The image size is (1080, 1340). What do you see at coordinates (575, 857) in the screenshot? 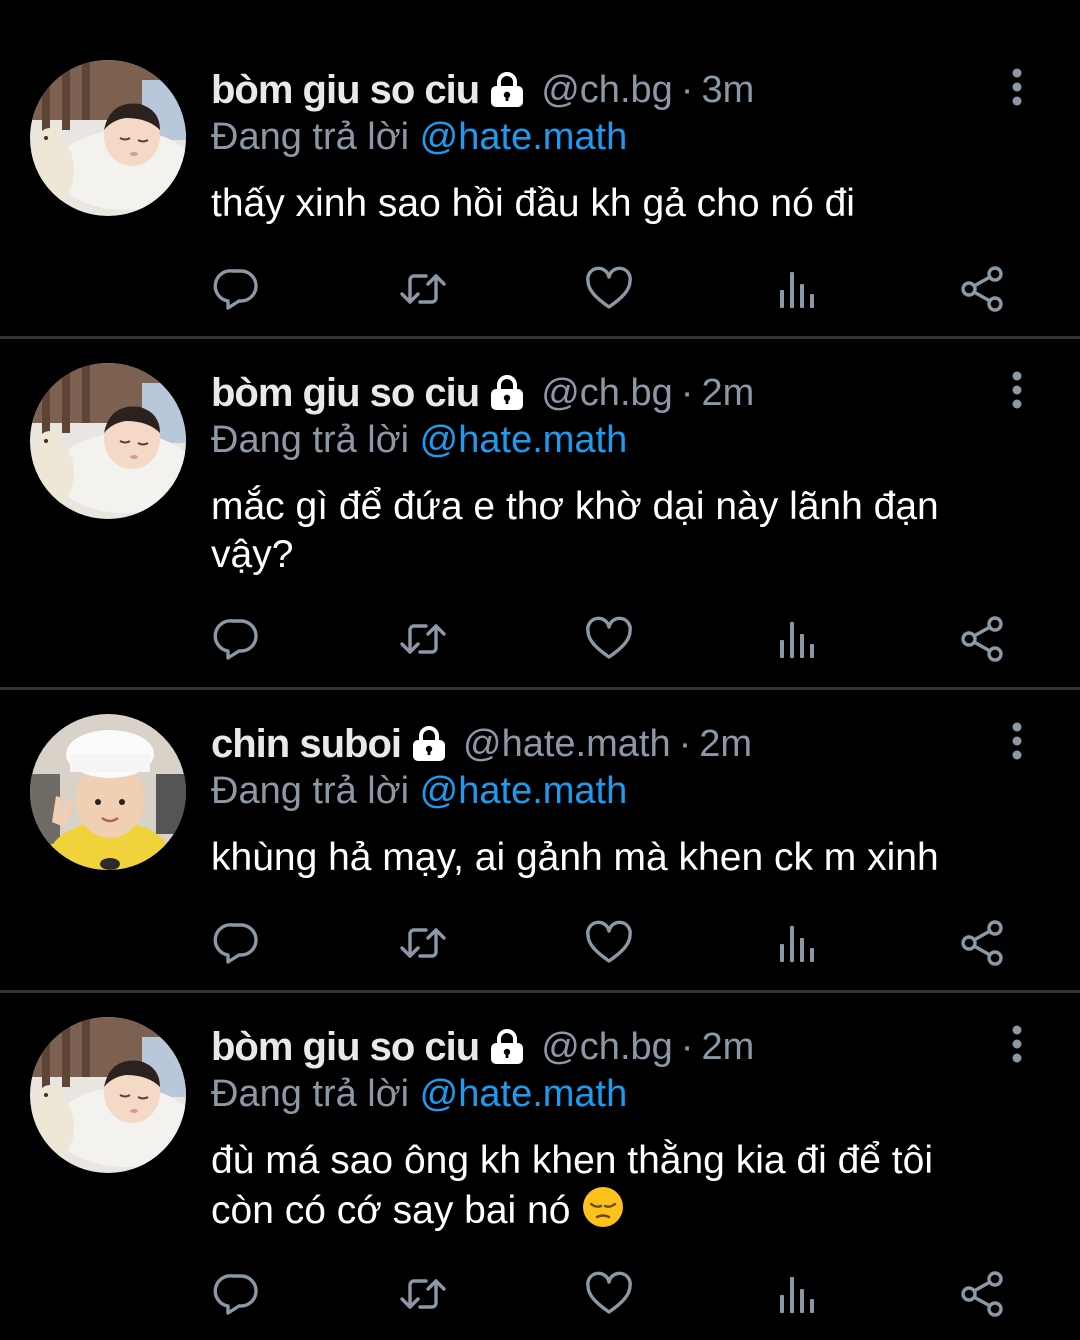
I see `tweet-text: khùng hả mạy, ai gảnh mà khen ck m xinh` at bounding box center [575, 857].